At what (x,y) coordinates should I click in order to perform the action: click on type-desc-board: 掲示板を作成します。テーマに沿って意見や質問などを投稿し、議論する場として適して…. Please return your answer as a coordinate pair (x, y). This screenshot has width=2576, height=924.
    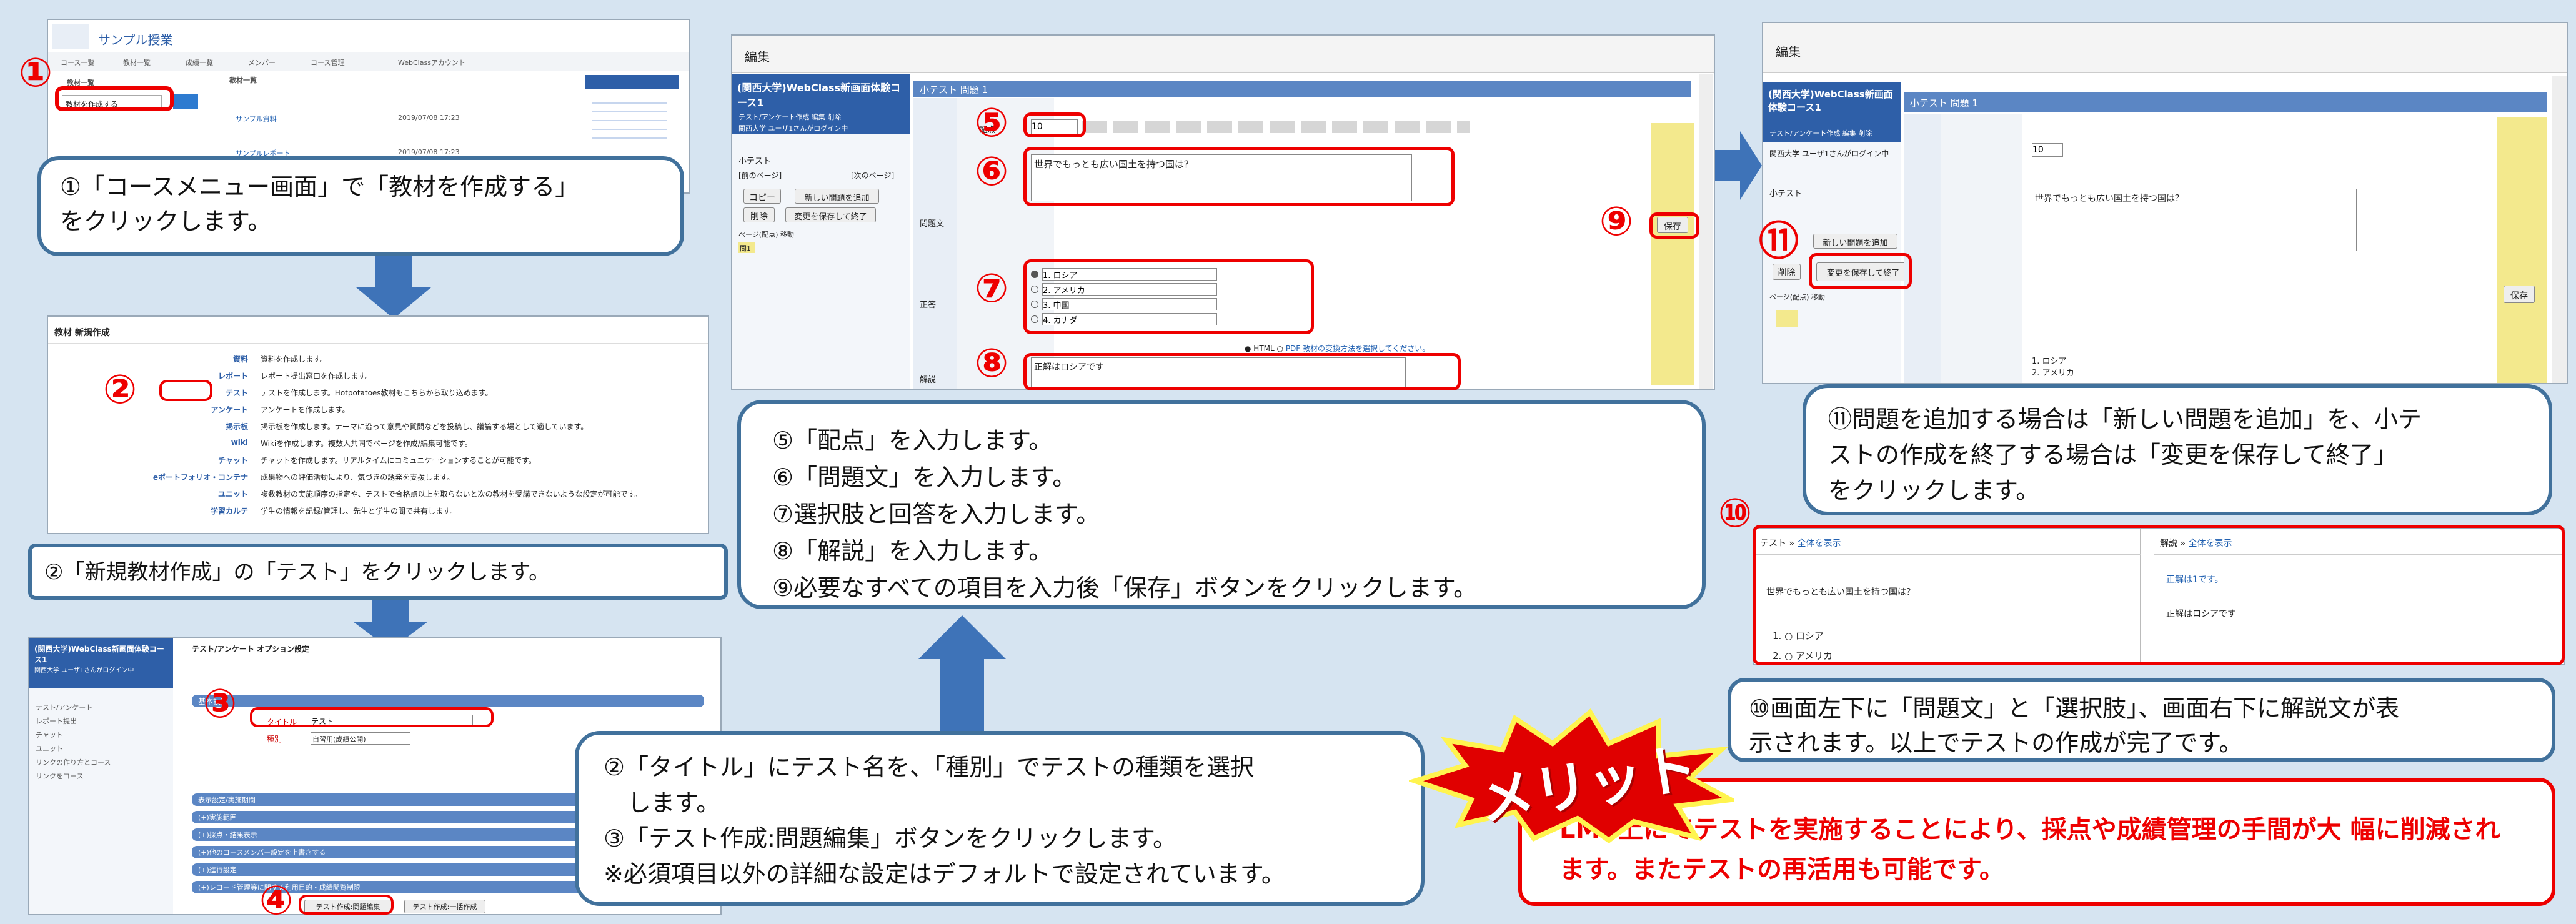
    Looking at the image, I should click on (425, 427).